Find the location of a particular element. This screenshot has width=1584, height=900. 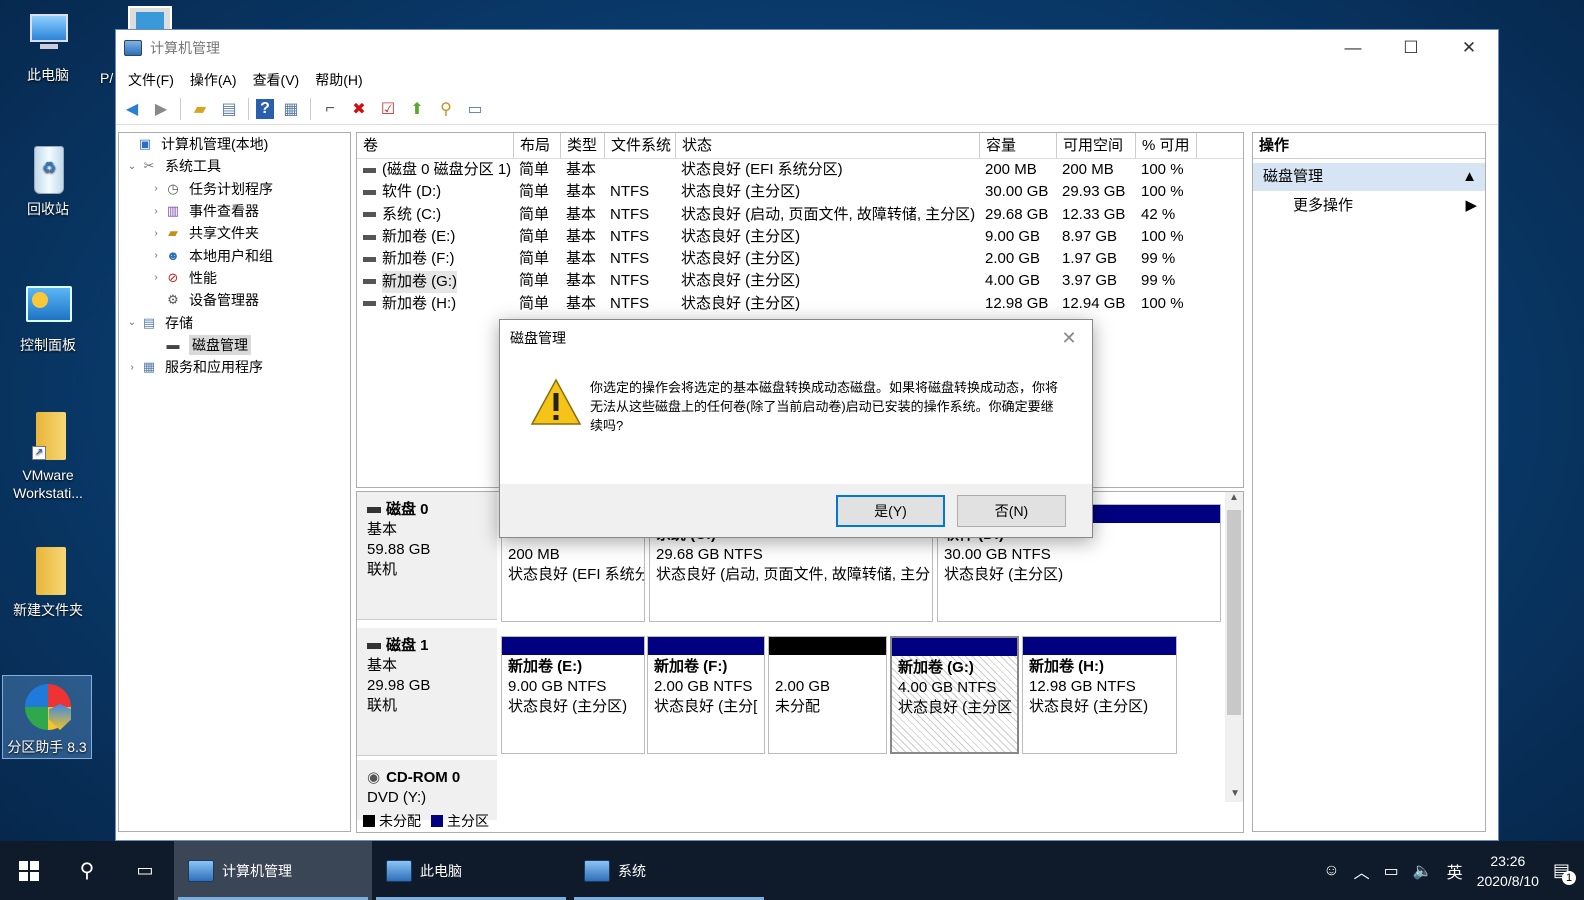

tree-item-local-users: › ☻ 本地用户和组 is located at coordinates (234, 255).